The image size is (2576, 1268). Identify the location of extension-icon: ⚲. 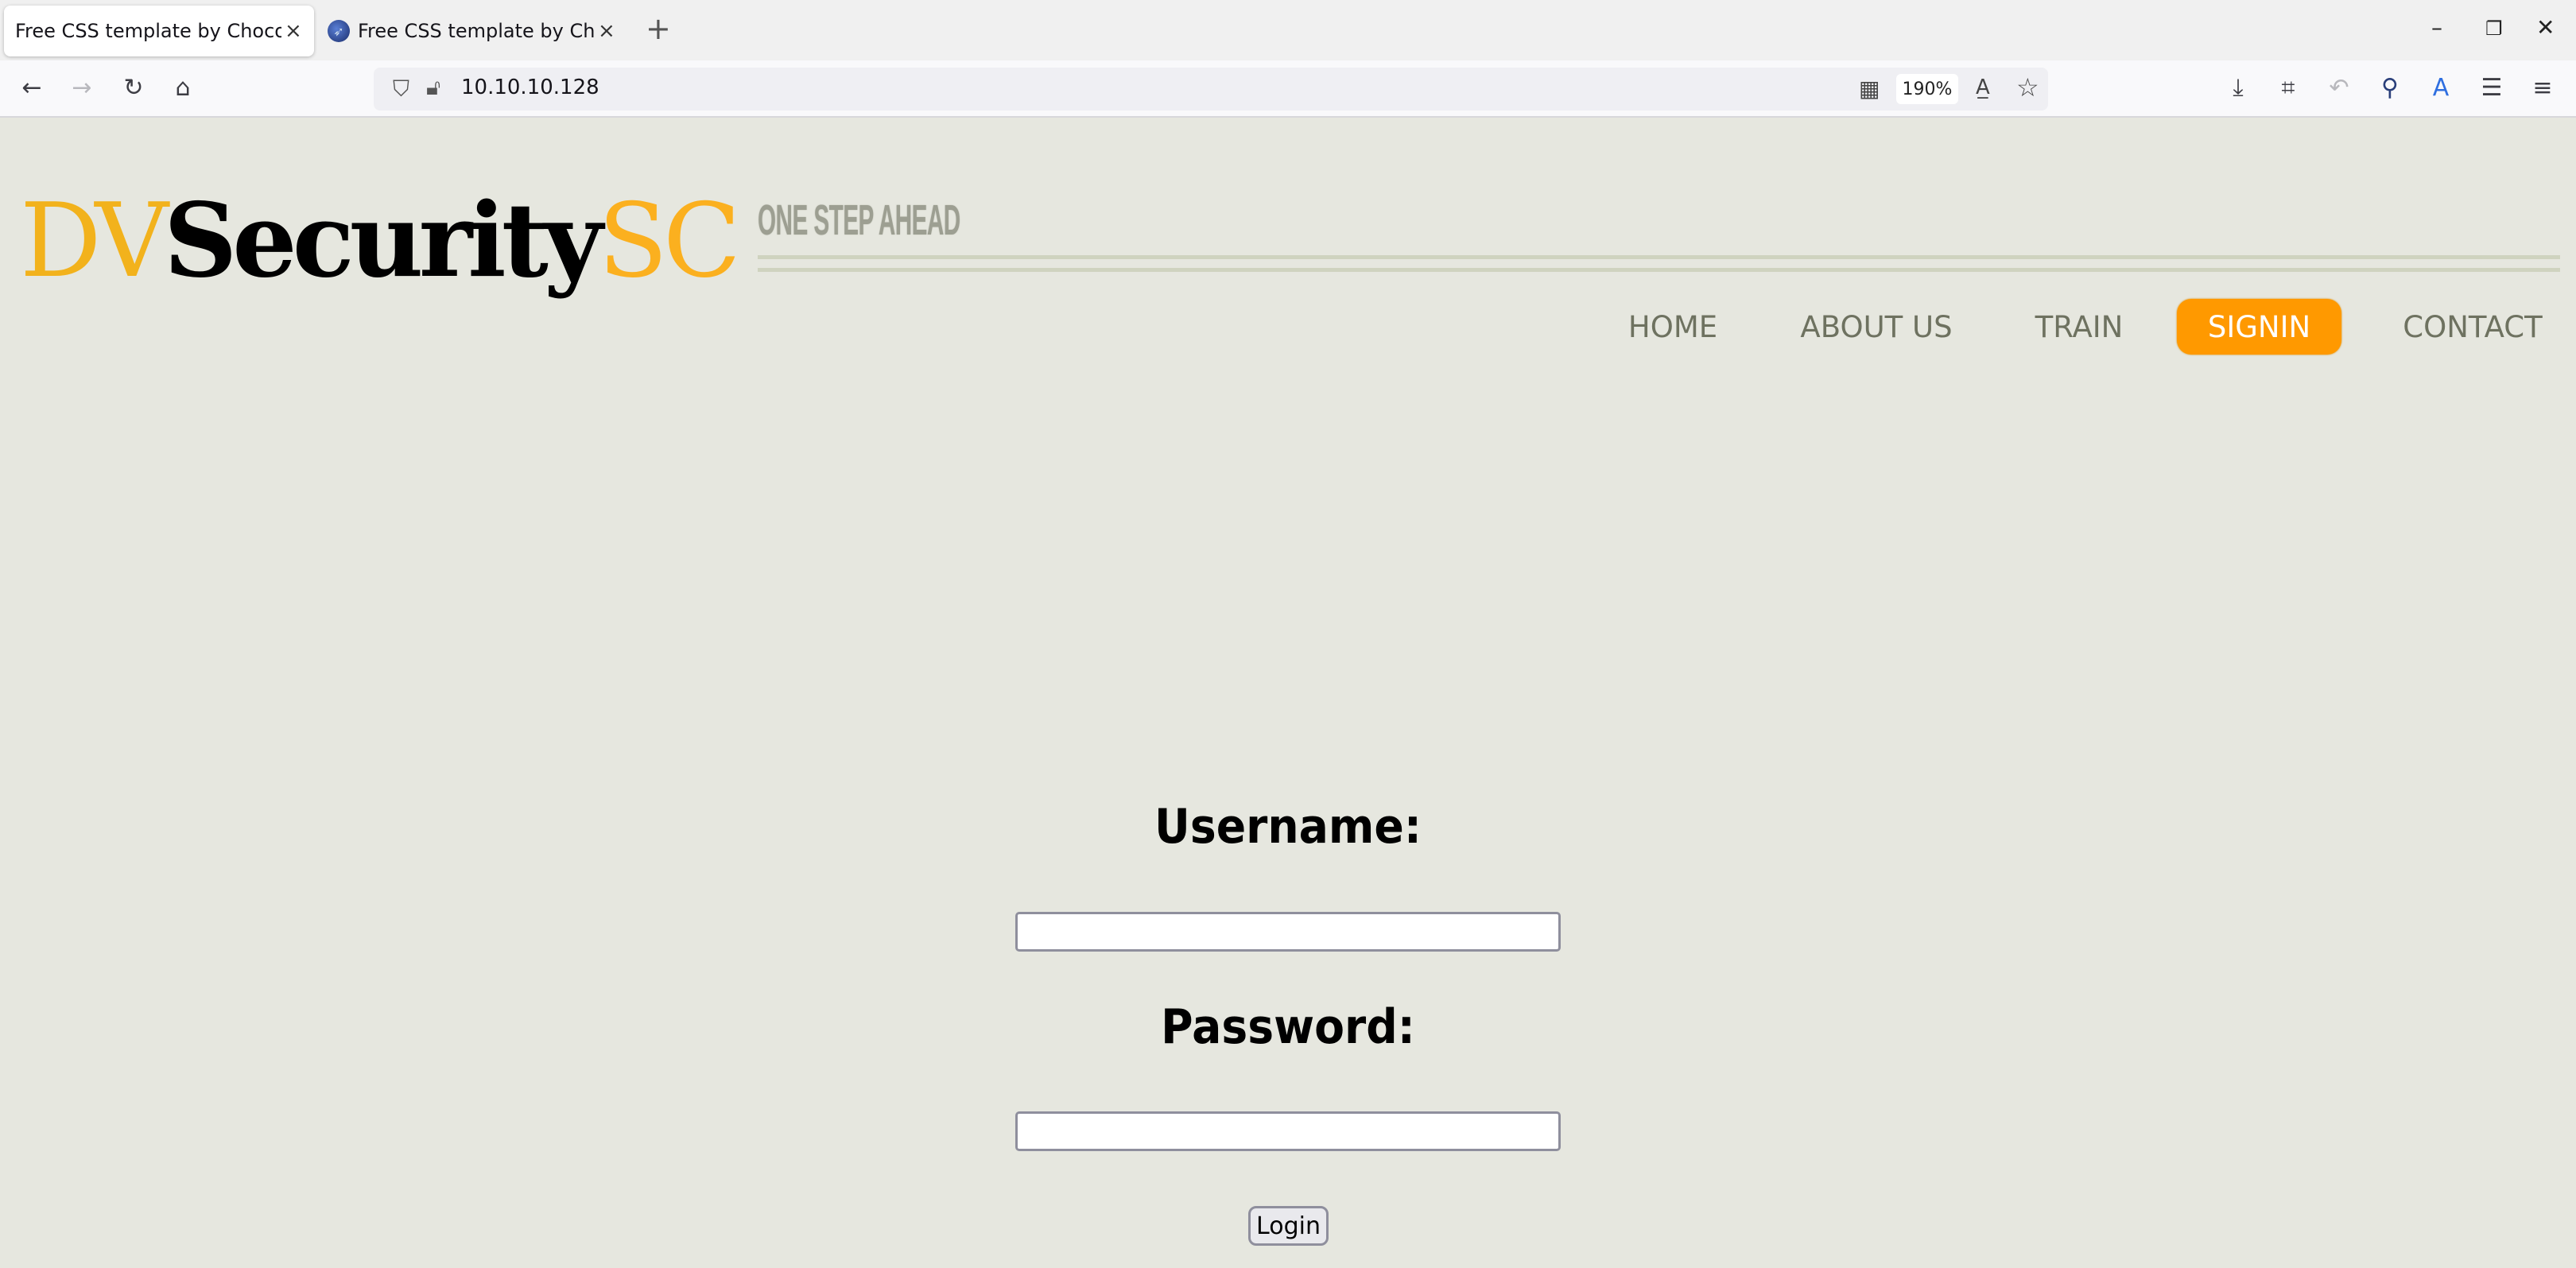
(2390, 87).